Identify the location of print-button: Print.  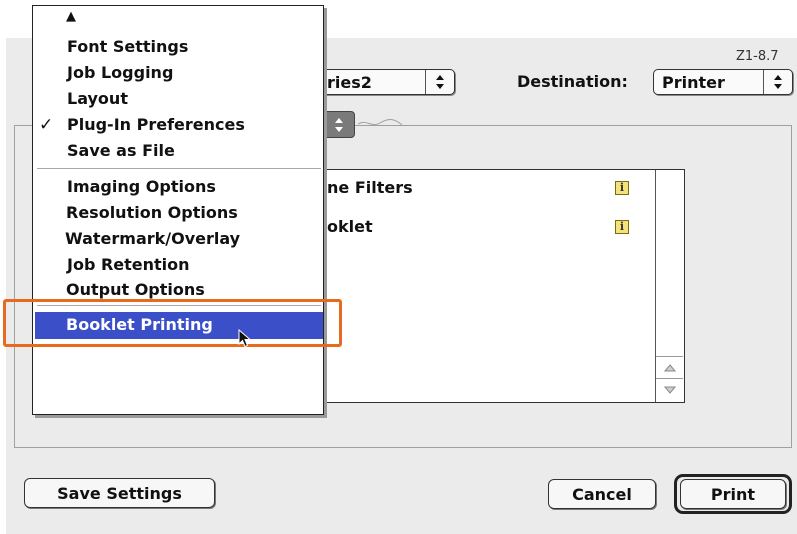
(733, 494).